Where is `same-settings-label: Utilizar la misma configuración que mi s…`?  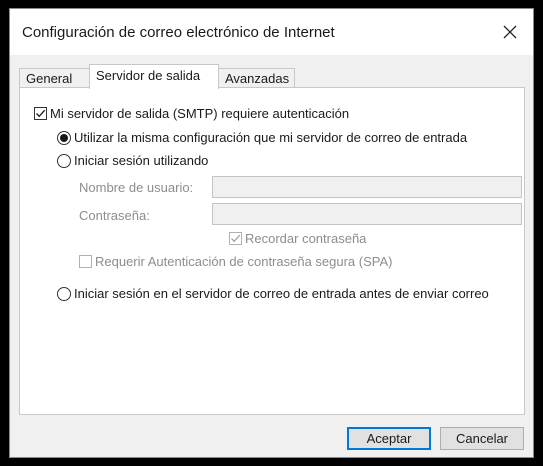
same-settings-label: Utilizar la misma configuración que mi s… is located at coordinates (271, 137).